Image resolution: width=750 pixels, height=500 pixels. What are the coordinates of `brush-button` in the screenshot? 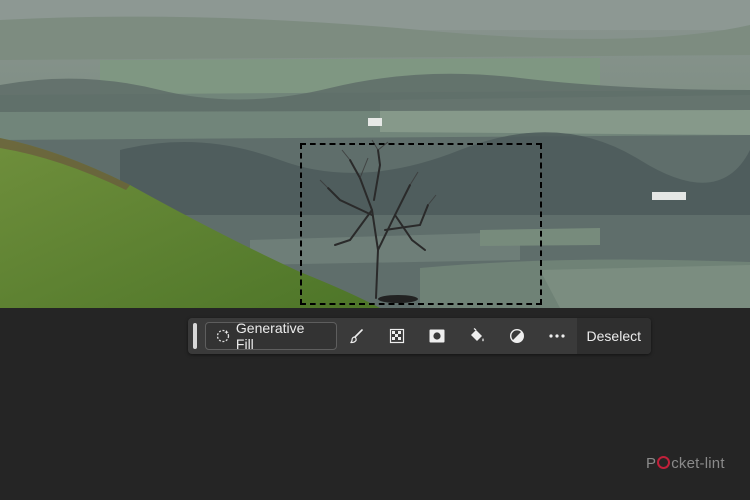 It's located at (357, 336).